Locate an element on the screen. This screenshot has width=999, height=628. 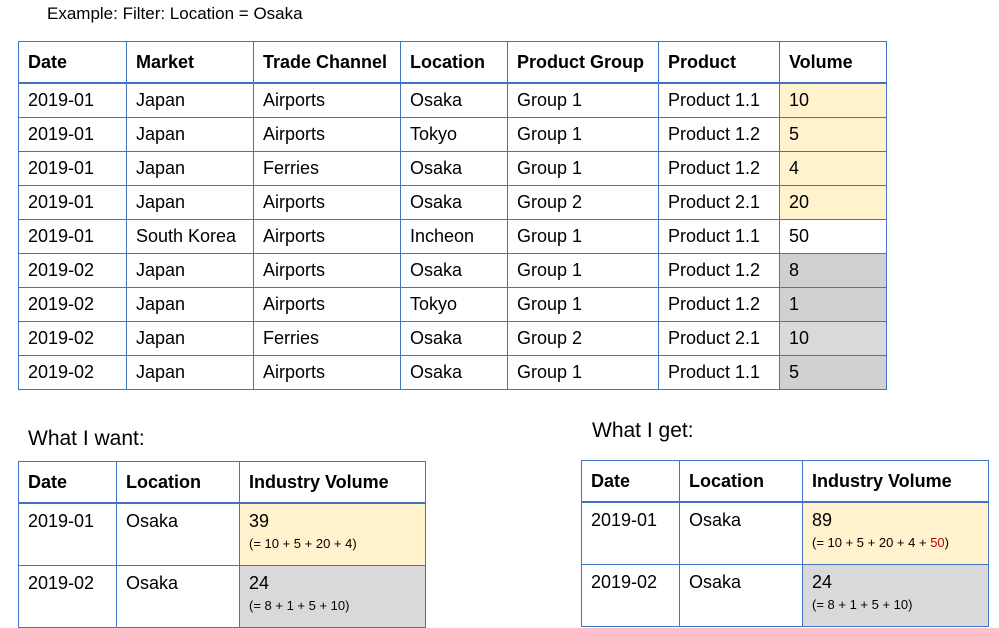
volume-formula: (= 10 + 5 + 20 + 4) is located at coordinates (303, 543).